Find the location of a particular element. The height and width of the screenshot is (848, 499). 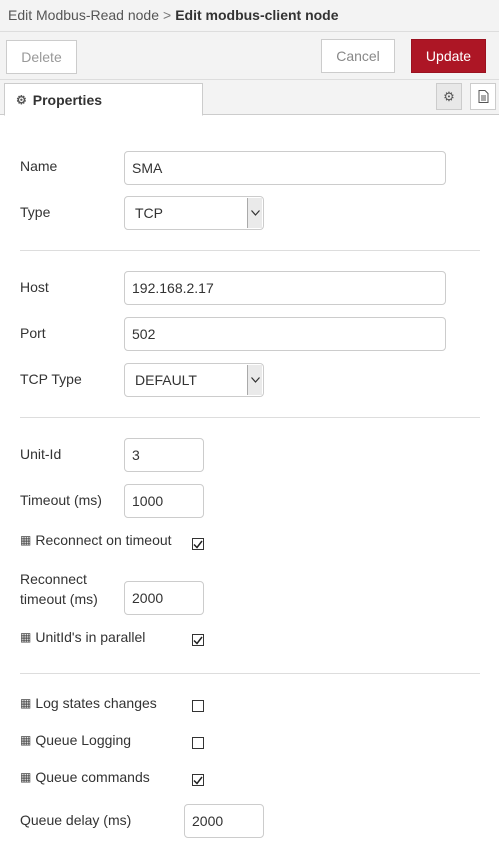

tab-properties-label: Properties is located at coordinates (67, 99).